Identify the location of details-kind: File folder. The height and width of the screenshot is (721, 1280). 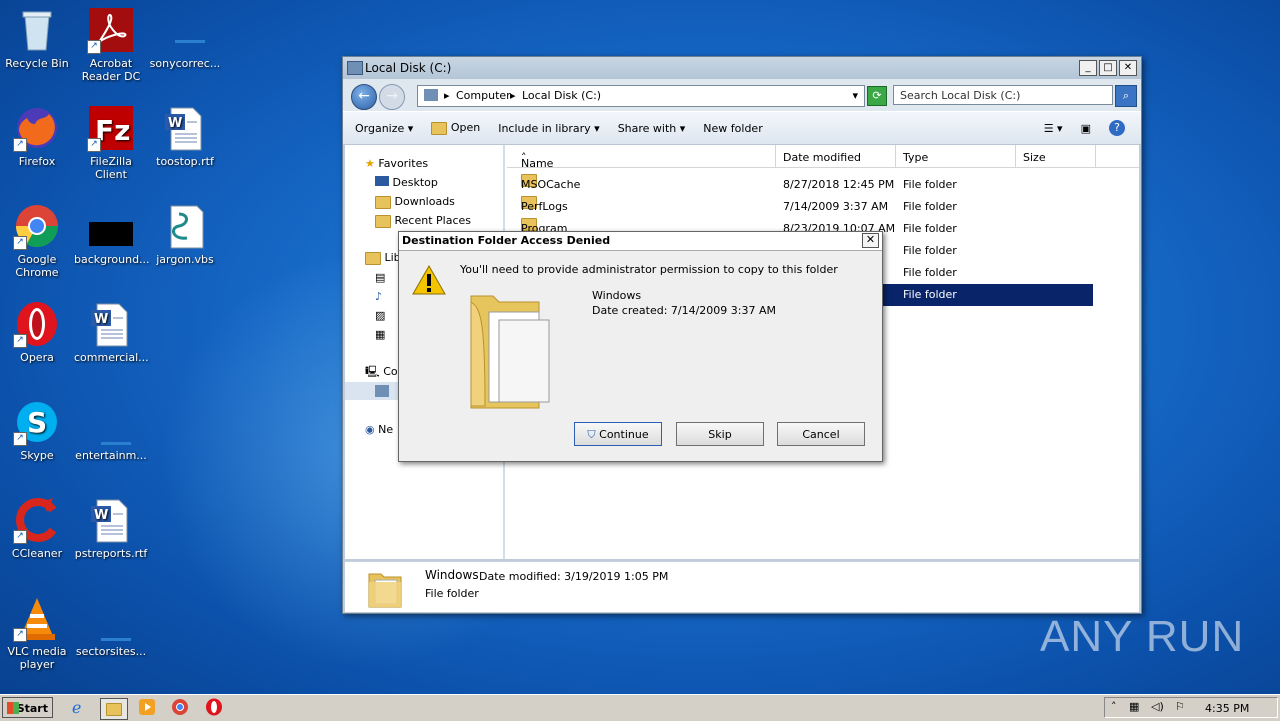
(452, 593).